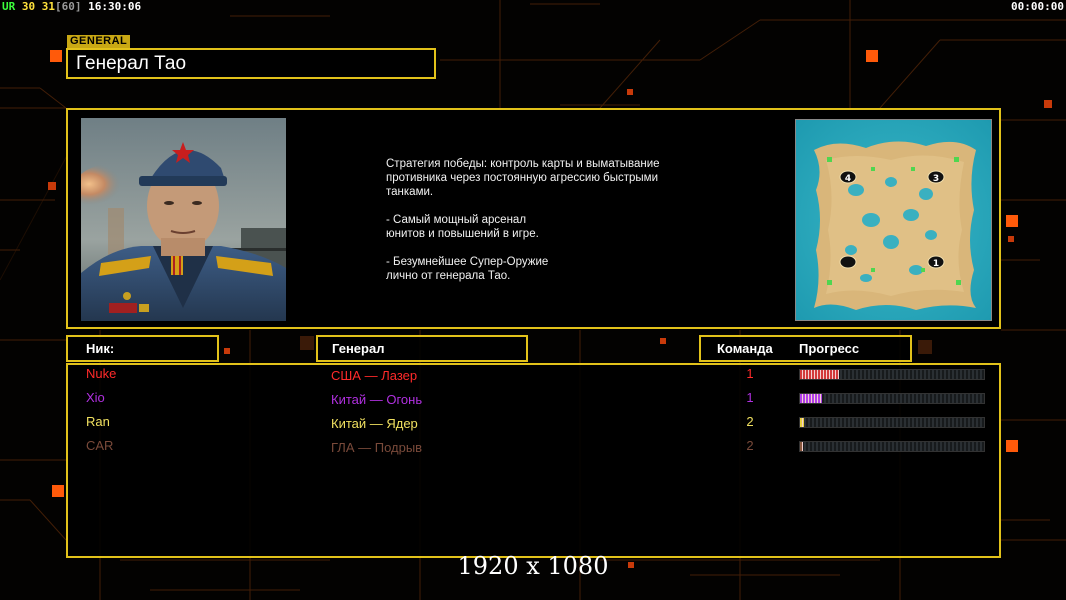  What do you see at coordinates (745, 348) in the screenshot?
I see `header-team: Команда` at bounding box center [745, 348].